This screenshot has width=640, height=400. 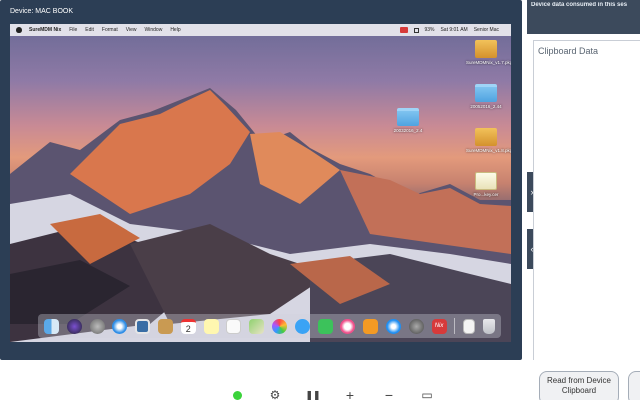 I want to click on clock: Sat 9:01 AM, so click(x=453, y=30).